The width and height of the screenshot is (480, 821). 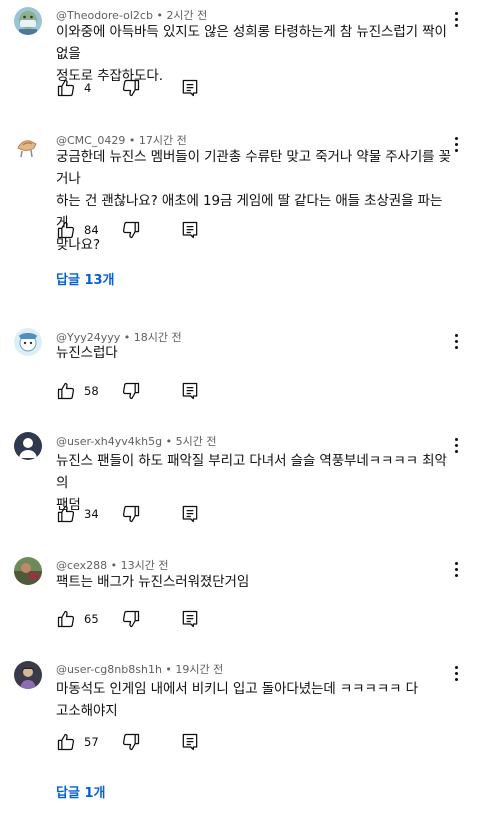 I want to click on like-button: 65, so click(x=77, y=619).